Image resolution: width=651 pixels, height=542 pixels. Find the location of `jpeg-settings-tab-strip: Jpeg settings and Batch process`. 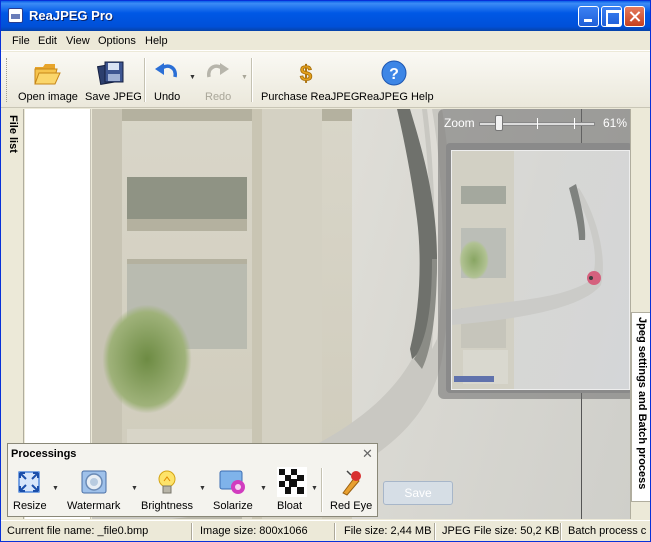

jpeg-settings-tab-strip: Jpeg settings and Batch process is located at coordinates (640, 314).